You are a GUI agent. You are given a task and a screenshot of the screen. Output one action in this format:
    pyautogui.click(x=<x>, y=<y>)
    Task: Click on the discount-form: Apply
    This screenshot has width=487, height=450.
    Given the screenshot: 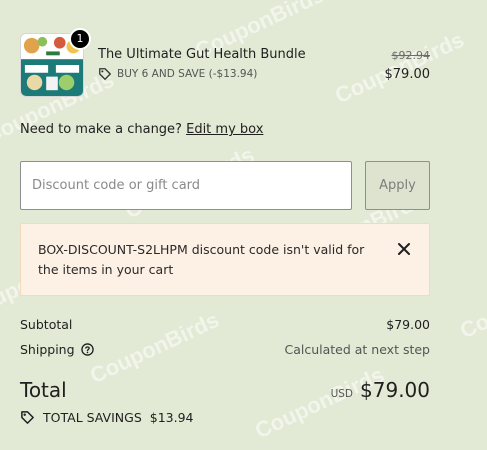 What is the action you would take?
    pyautogui.click(x=225, y=185)
    